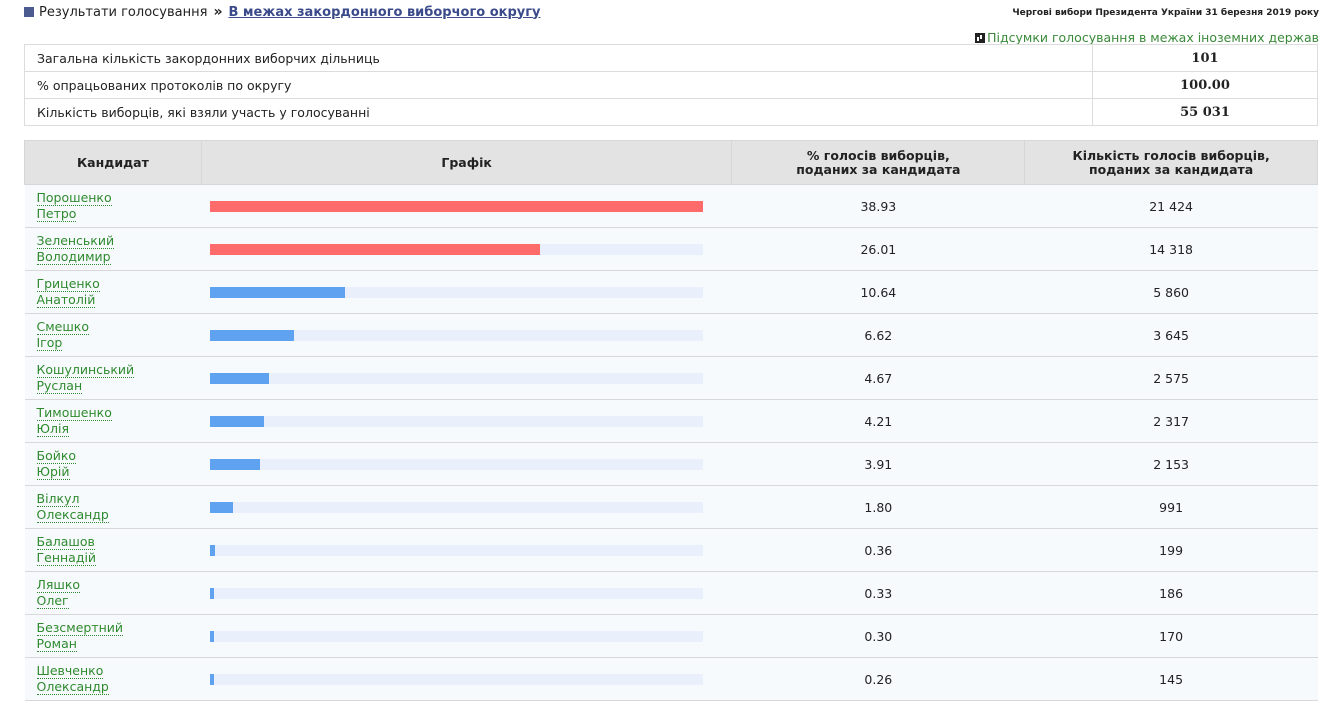  I want to click on candidate-percent: 1.80, so click(878, 507).